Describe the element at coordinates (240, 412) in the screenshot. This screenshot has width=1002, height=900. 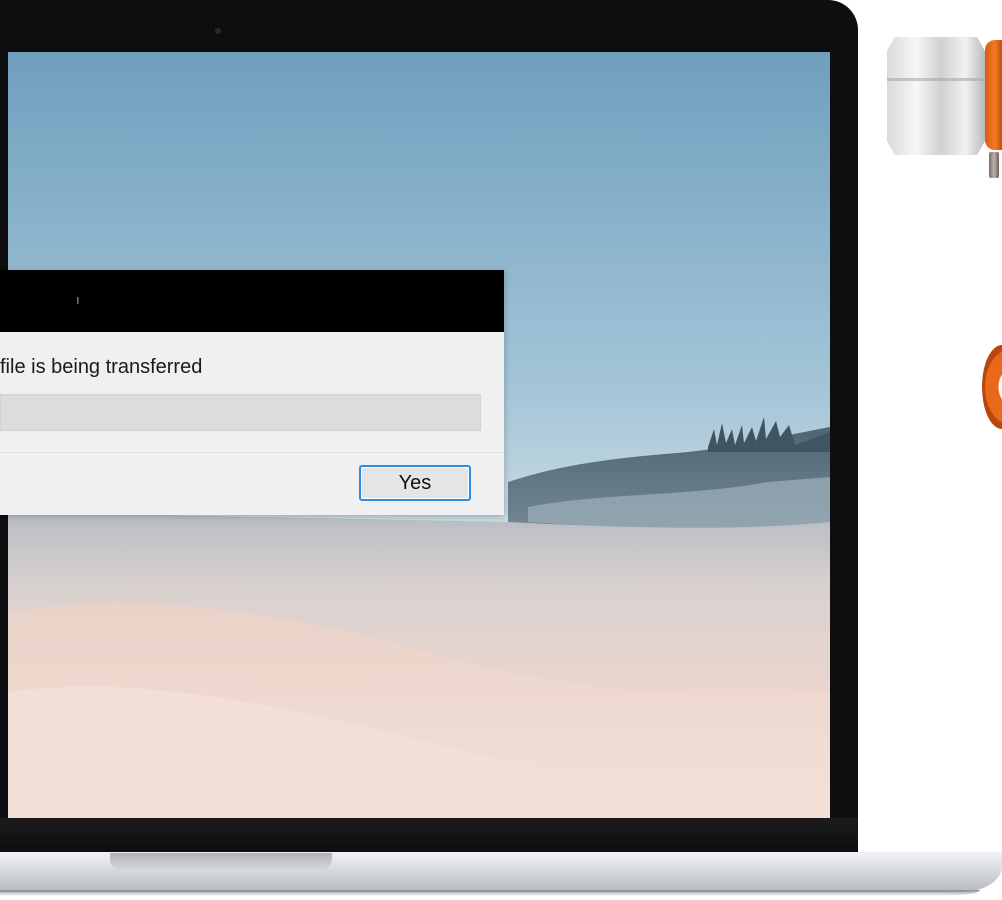
I see `transfer-progress-bar` at that location.